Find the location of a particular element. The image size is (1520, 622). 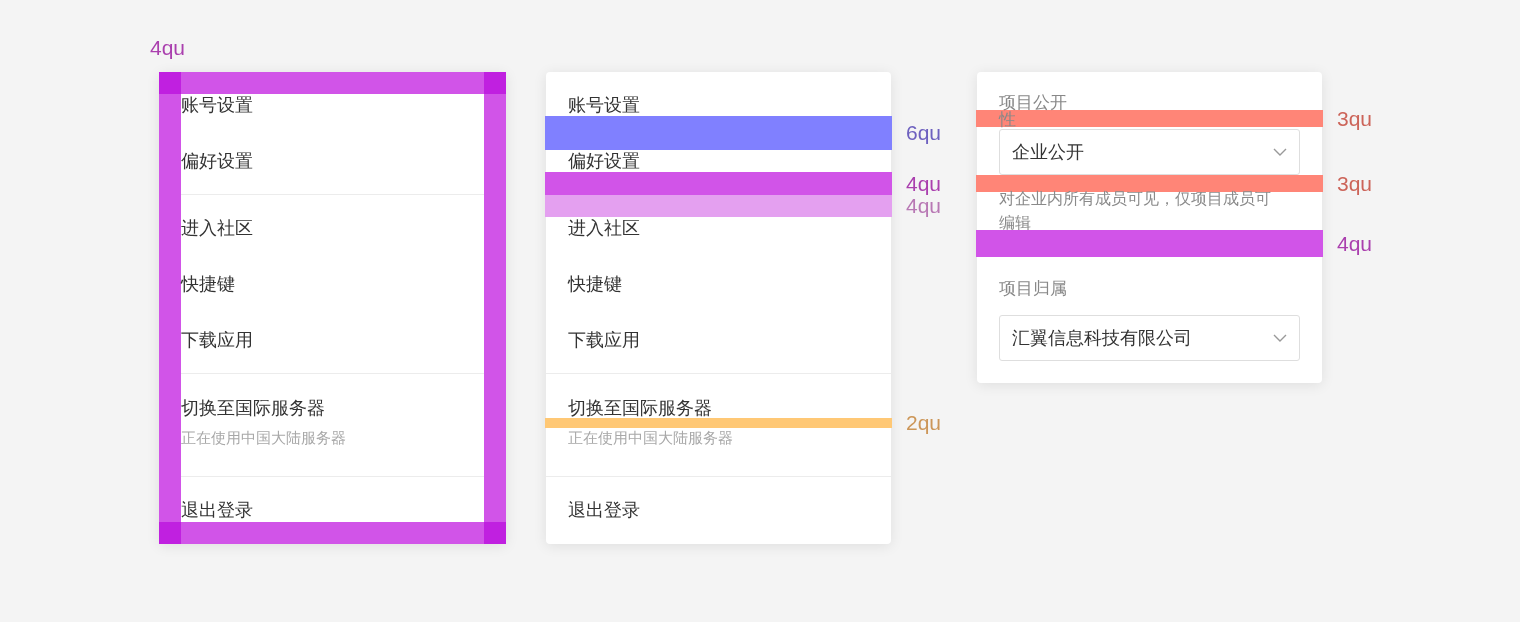

select-field: 企业公开 is located at coordinates (1149, 152).